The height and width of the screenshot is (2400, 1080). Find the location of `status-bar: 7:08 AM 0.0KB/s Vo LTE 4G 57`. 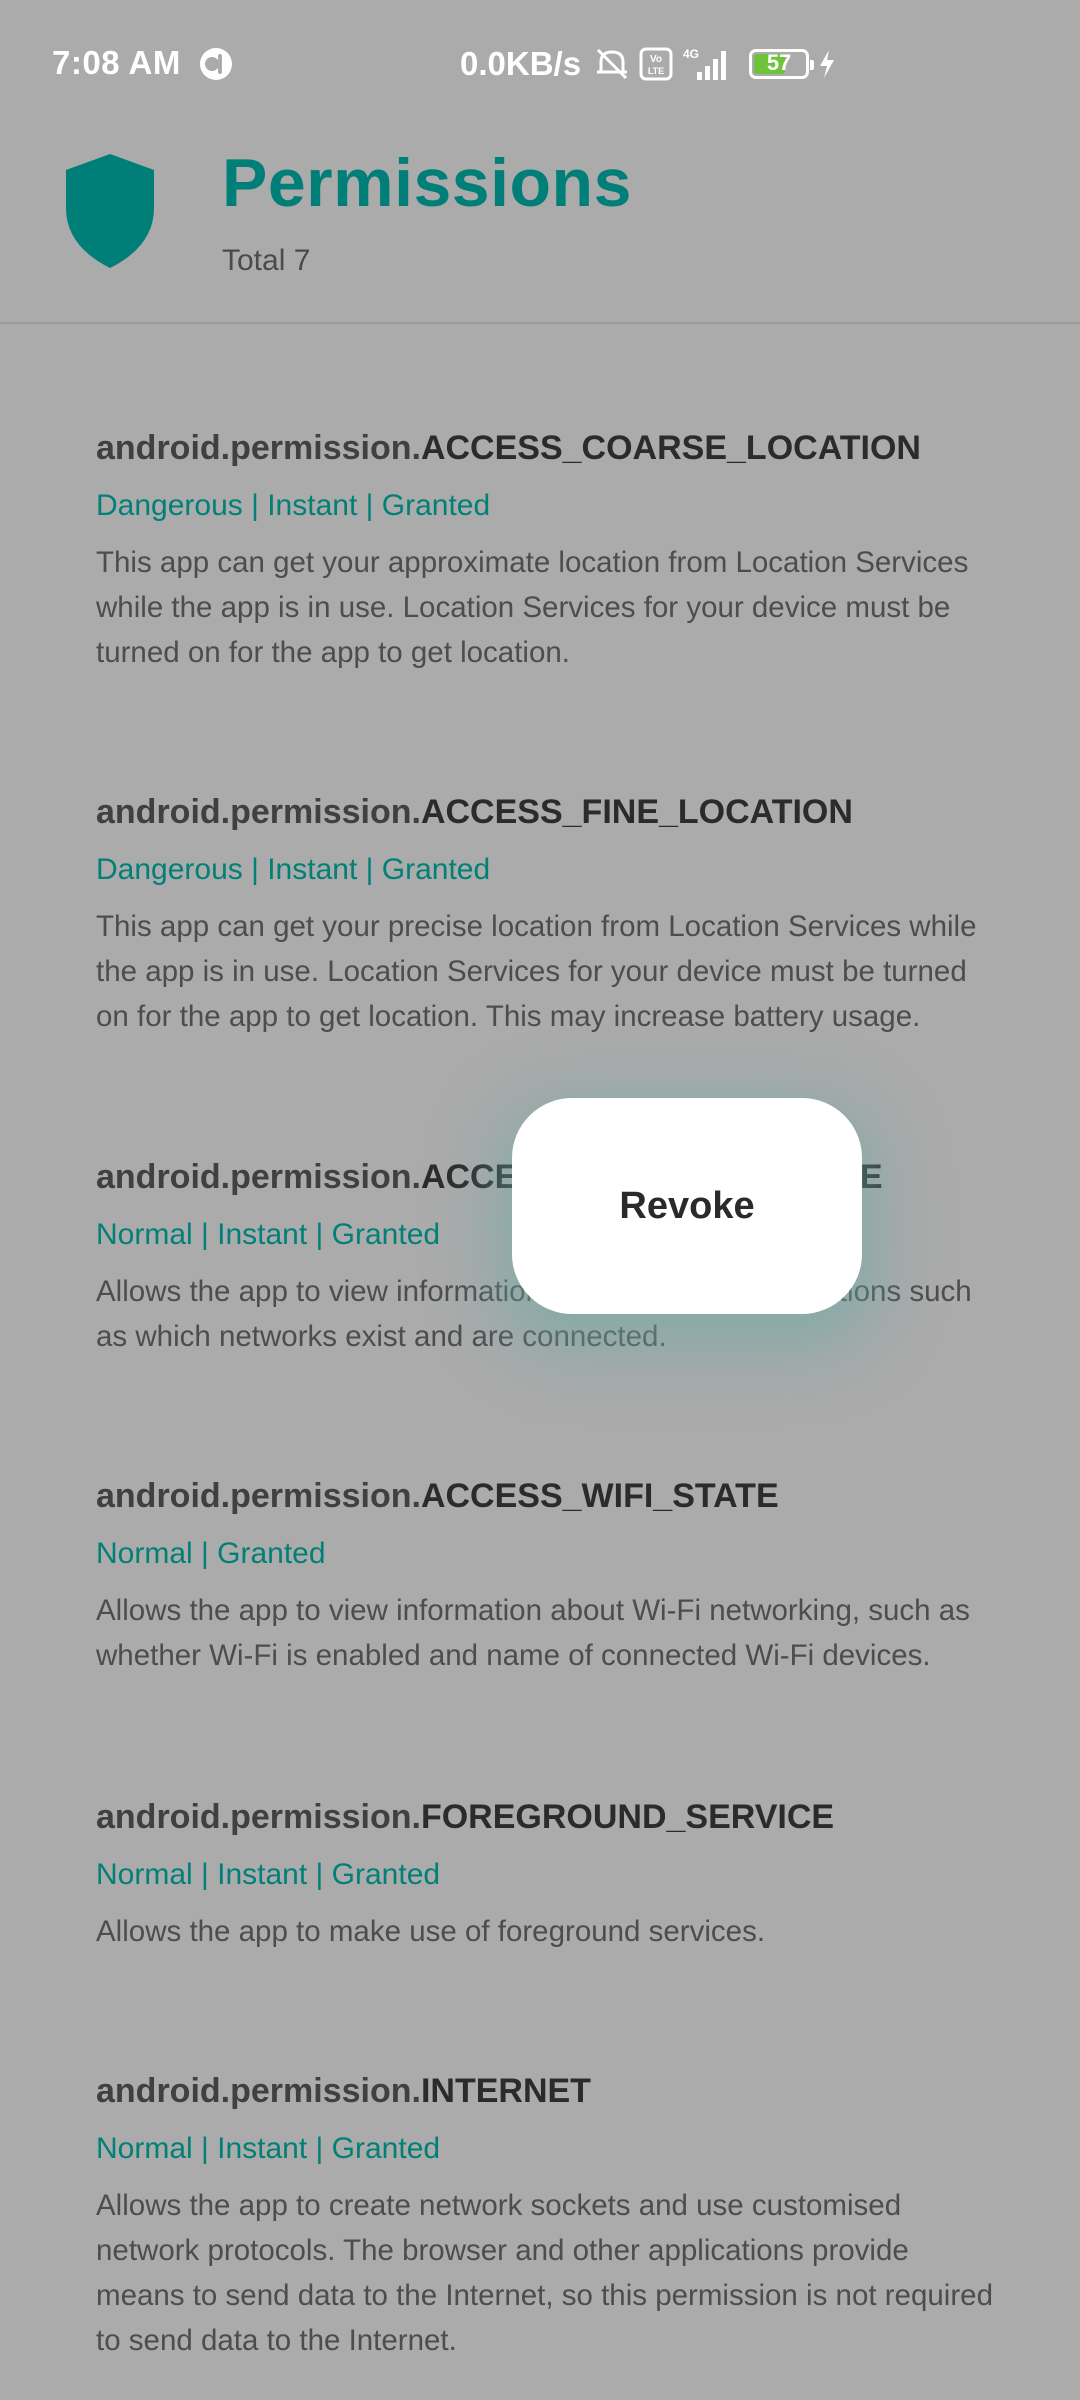

status-bar: 7:08 AM 0.0KB/s Vo LTE 4G 57 is located at coordinates (540, 64).